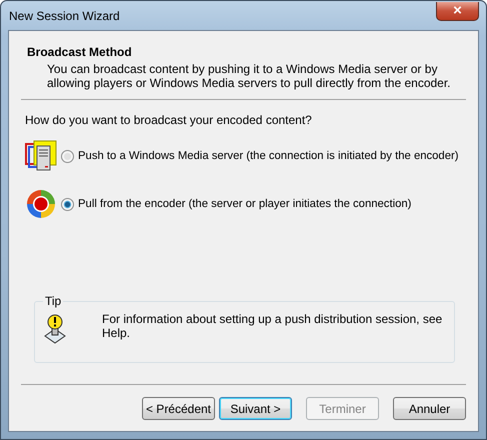  Describe the element at coordinates (80, 52) in the screenshot. I see `page-title: Broadcast Method` at that location.